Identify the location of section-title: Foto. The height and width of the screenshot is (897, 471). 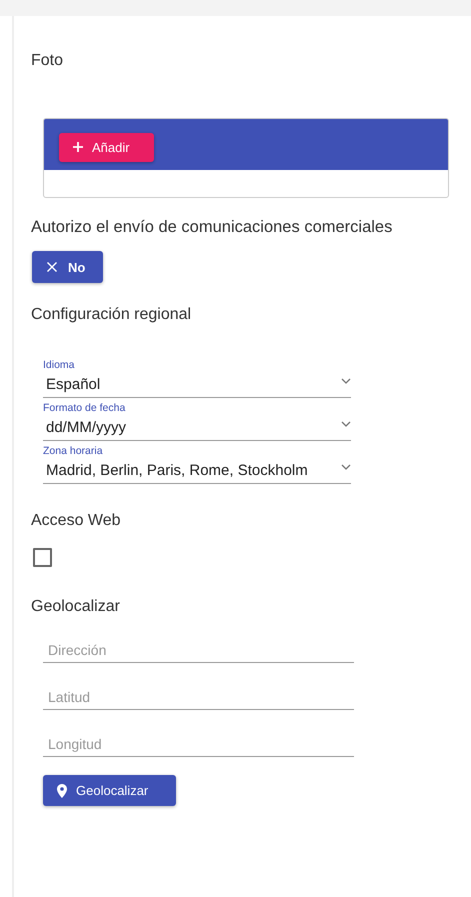
(47, 60).